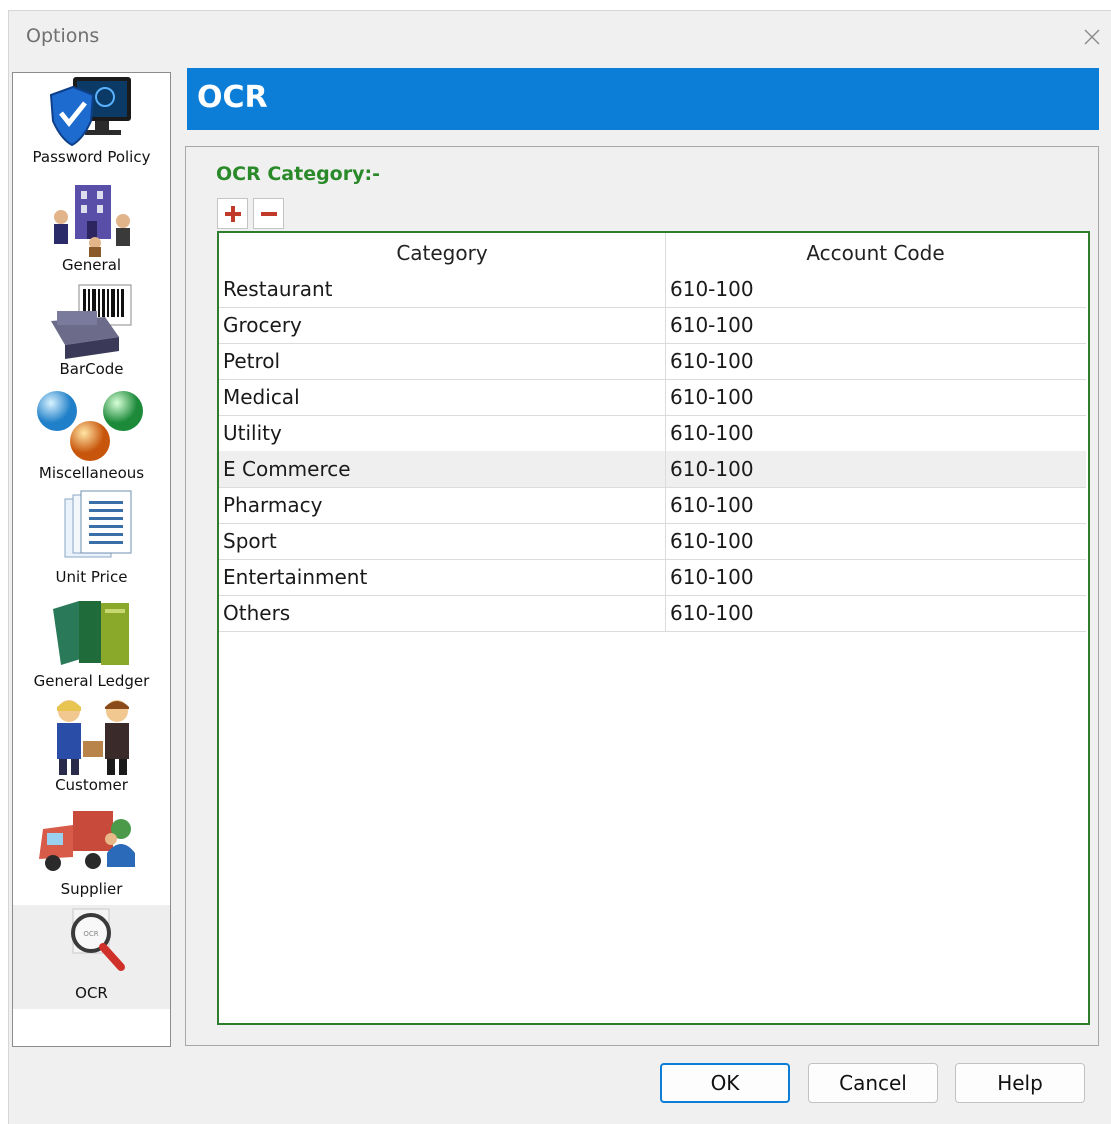 The height and width of the screenshot is (1124, 1111). I want to click on table-row: Medical 610-100, so click(652, 397).